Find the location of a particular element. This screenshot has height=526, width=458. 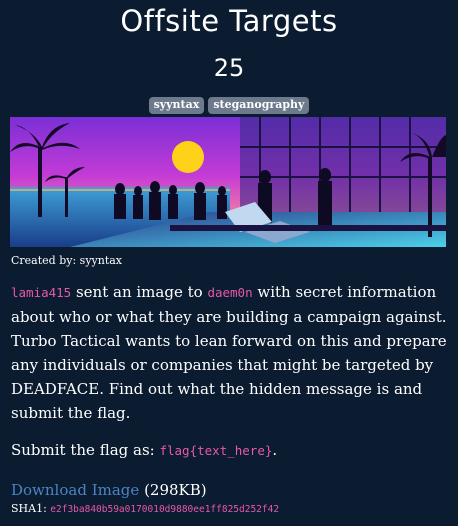

download-image-link: Download Image is located at coordinates (75, 490).